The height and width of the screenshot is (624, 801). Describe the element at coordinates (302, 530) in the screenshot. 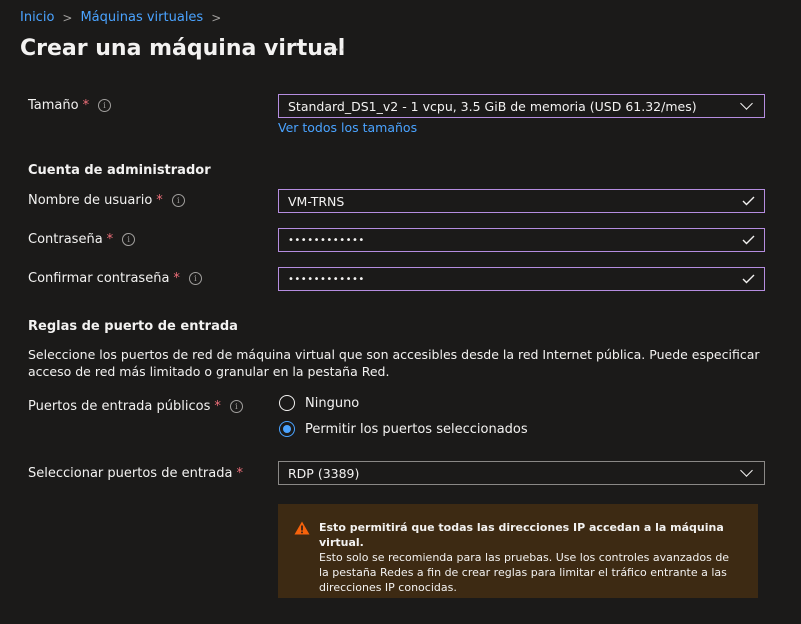

I see `warning-icon` at that location.